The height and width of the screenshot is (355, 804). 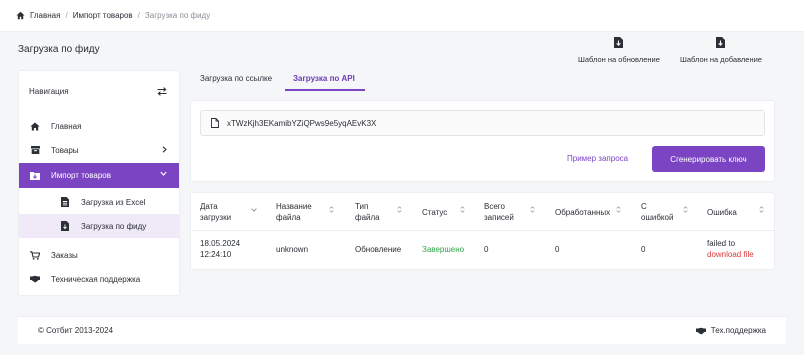 What do you see at coordinates (66, 126) in the screenshot?
I see `sidebar-item-label: Главная` at bounding box center [66, 126].